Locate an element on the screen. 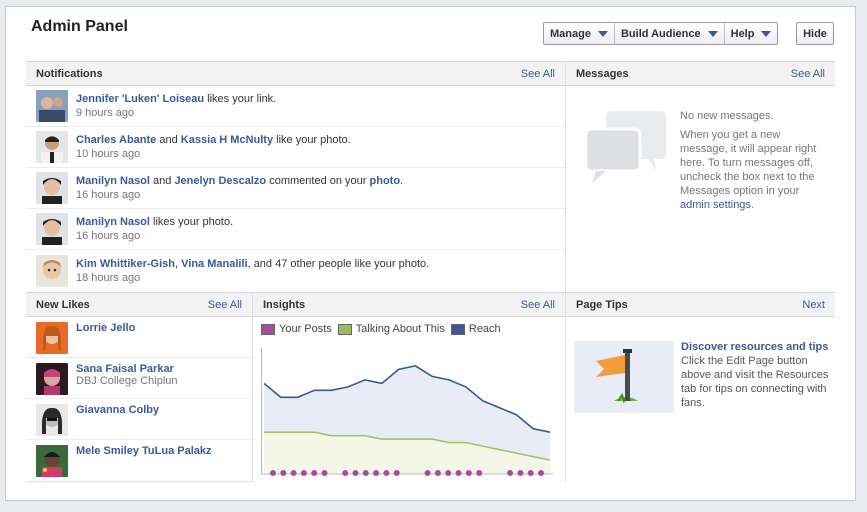 Image resolution: width=867 pixels, height=512 pixels. page-title: Admin Panel is located at coordinates (79, 26).